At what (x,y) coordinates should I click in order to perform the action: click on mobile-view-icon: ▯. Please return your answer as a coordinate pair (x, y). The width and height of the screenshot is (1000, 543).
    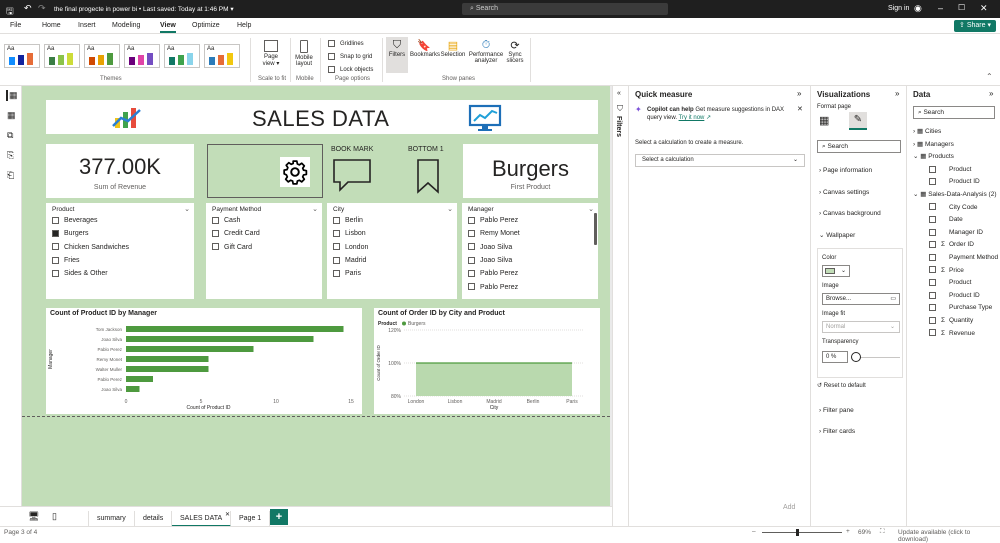
    Looking at the image, I should click on (54, 516).